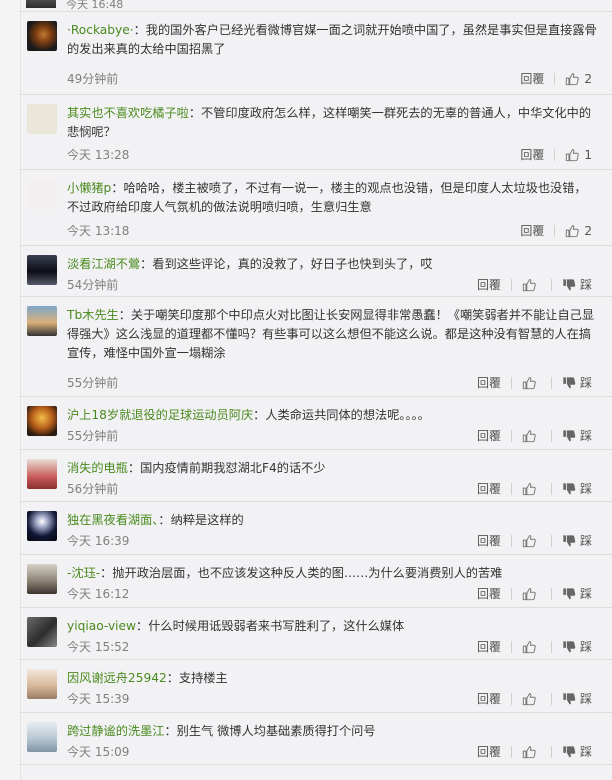 This screenshot has width=612, height=780. I want to click on username-link: 沪上18岁就退役的足球运动员阿庆, so click(160, 415).